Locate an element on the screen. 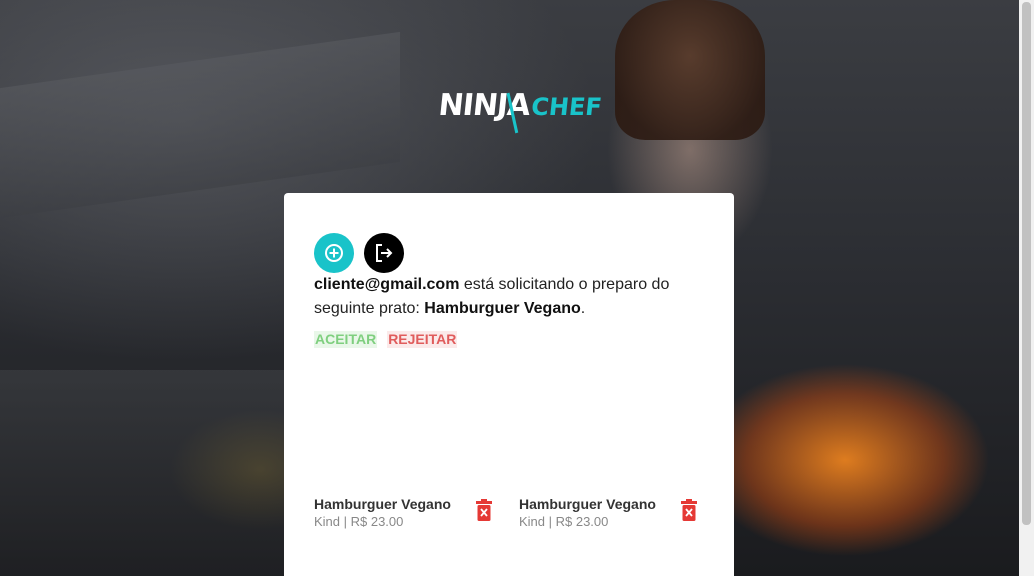 The width and height of the screenshot is (1034, 576). logout-button is located at coordinates (384, 253).